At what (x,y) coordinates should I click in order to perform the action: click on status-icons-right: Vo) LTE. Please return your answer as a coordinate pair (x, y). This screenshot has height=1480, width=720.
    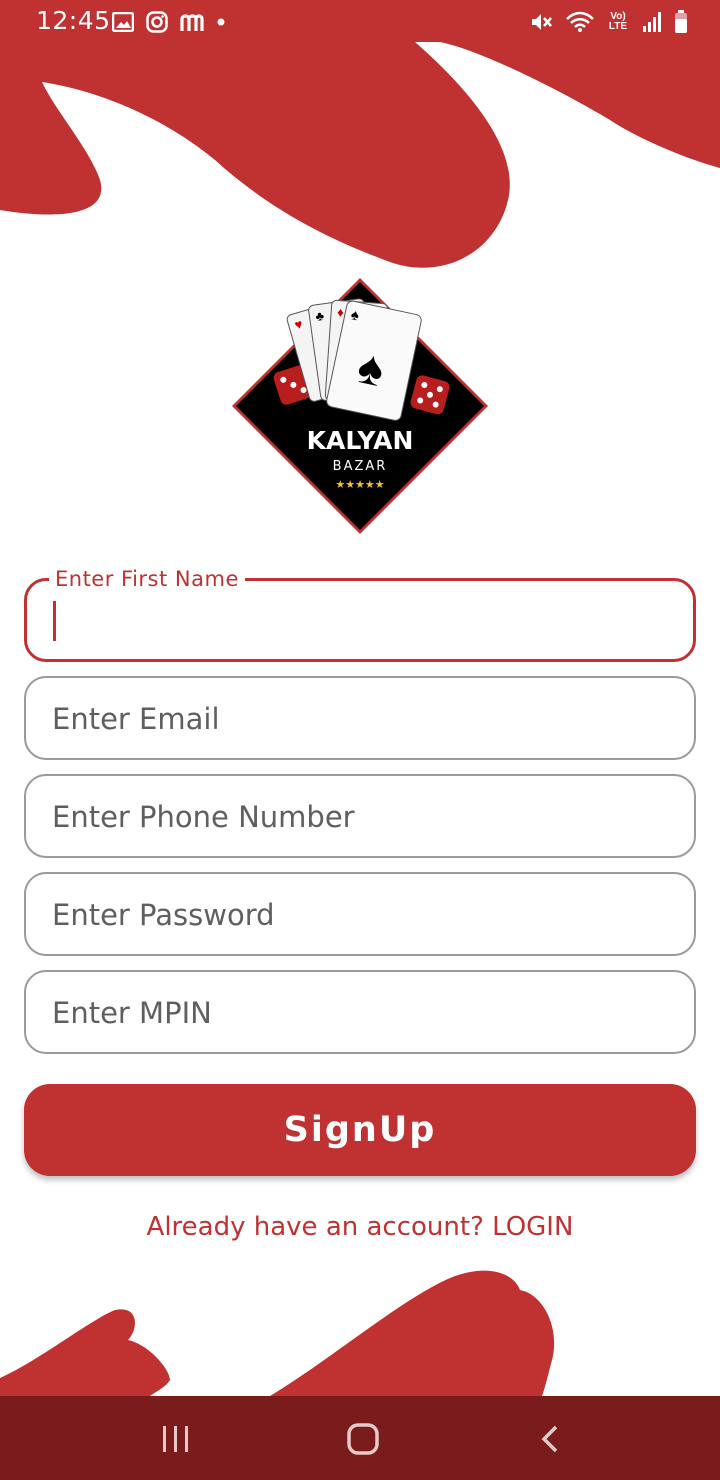
    Looking at the image, I should click on (609, 22).